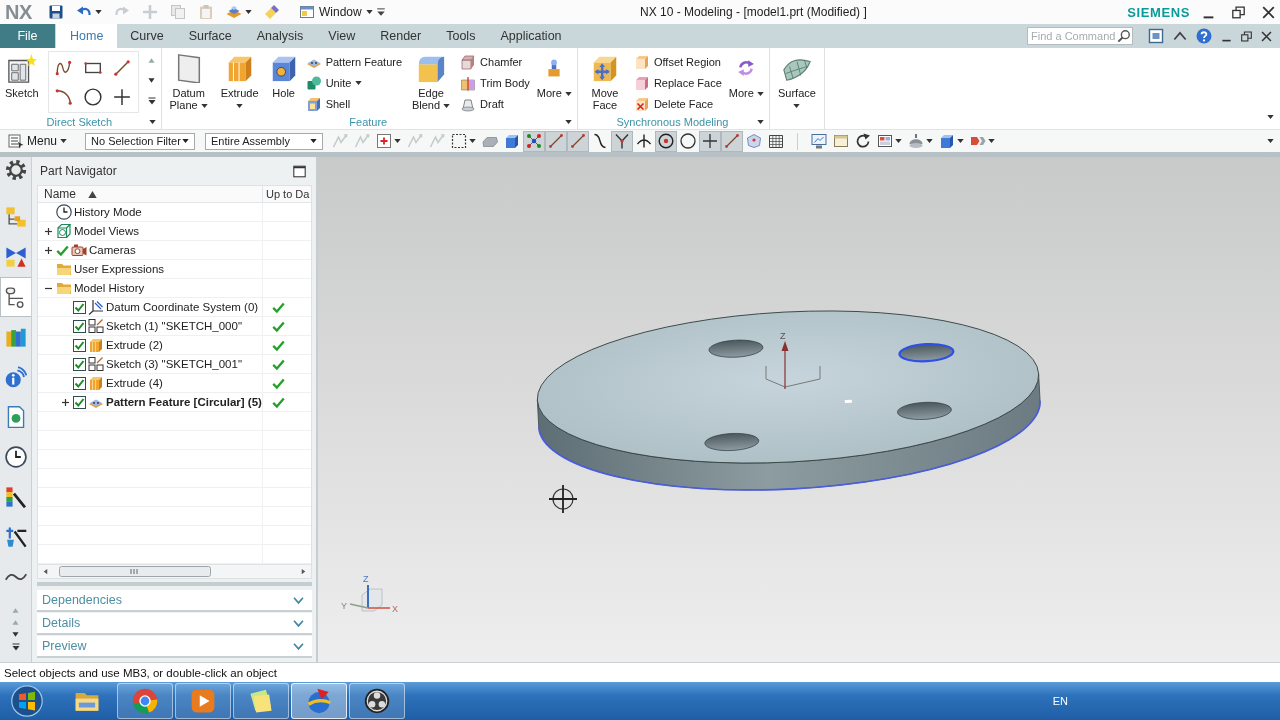  I want to click on ribbon-button: Replace Face, so click(677, 83).